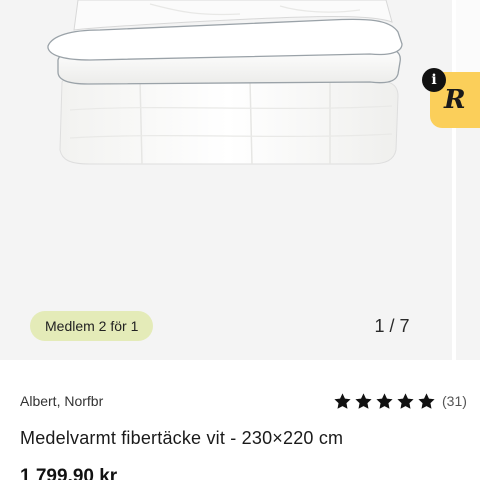 The width and height of the screenshot is (480, 480). I want to click on review-count: (31), so click(454, 401).